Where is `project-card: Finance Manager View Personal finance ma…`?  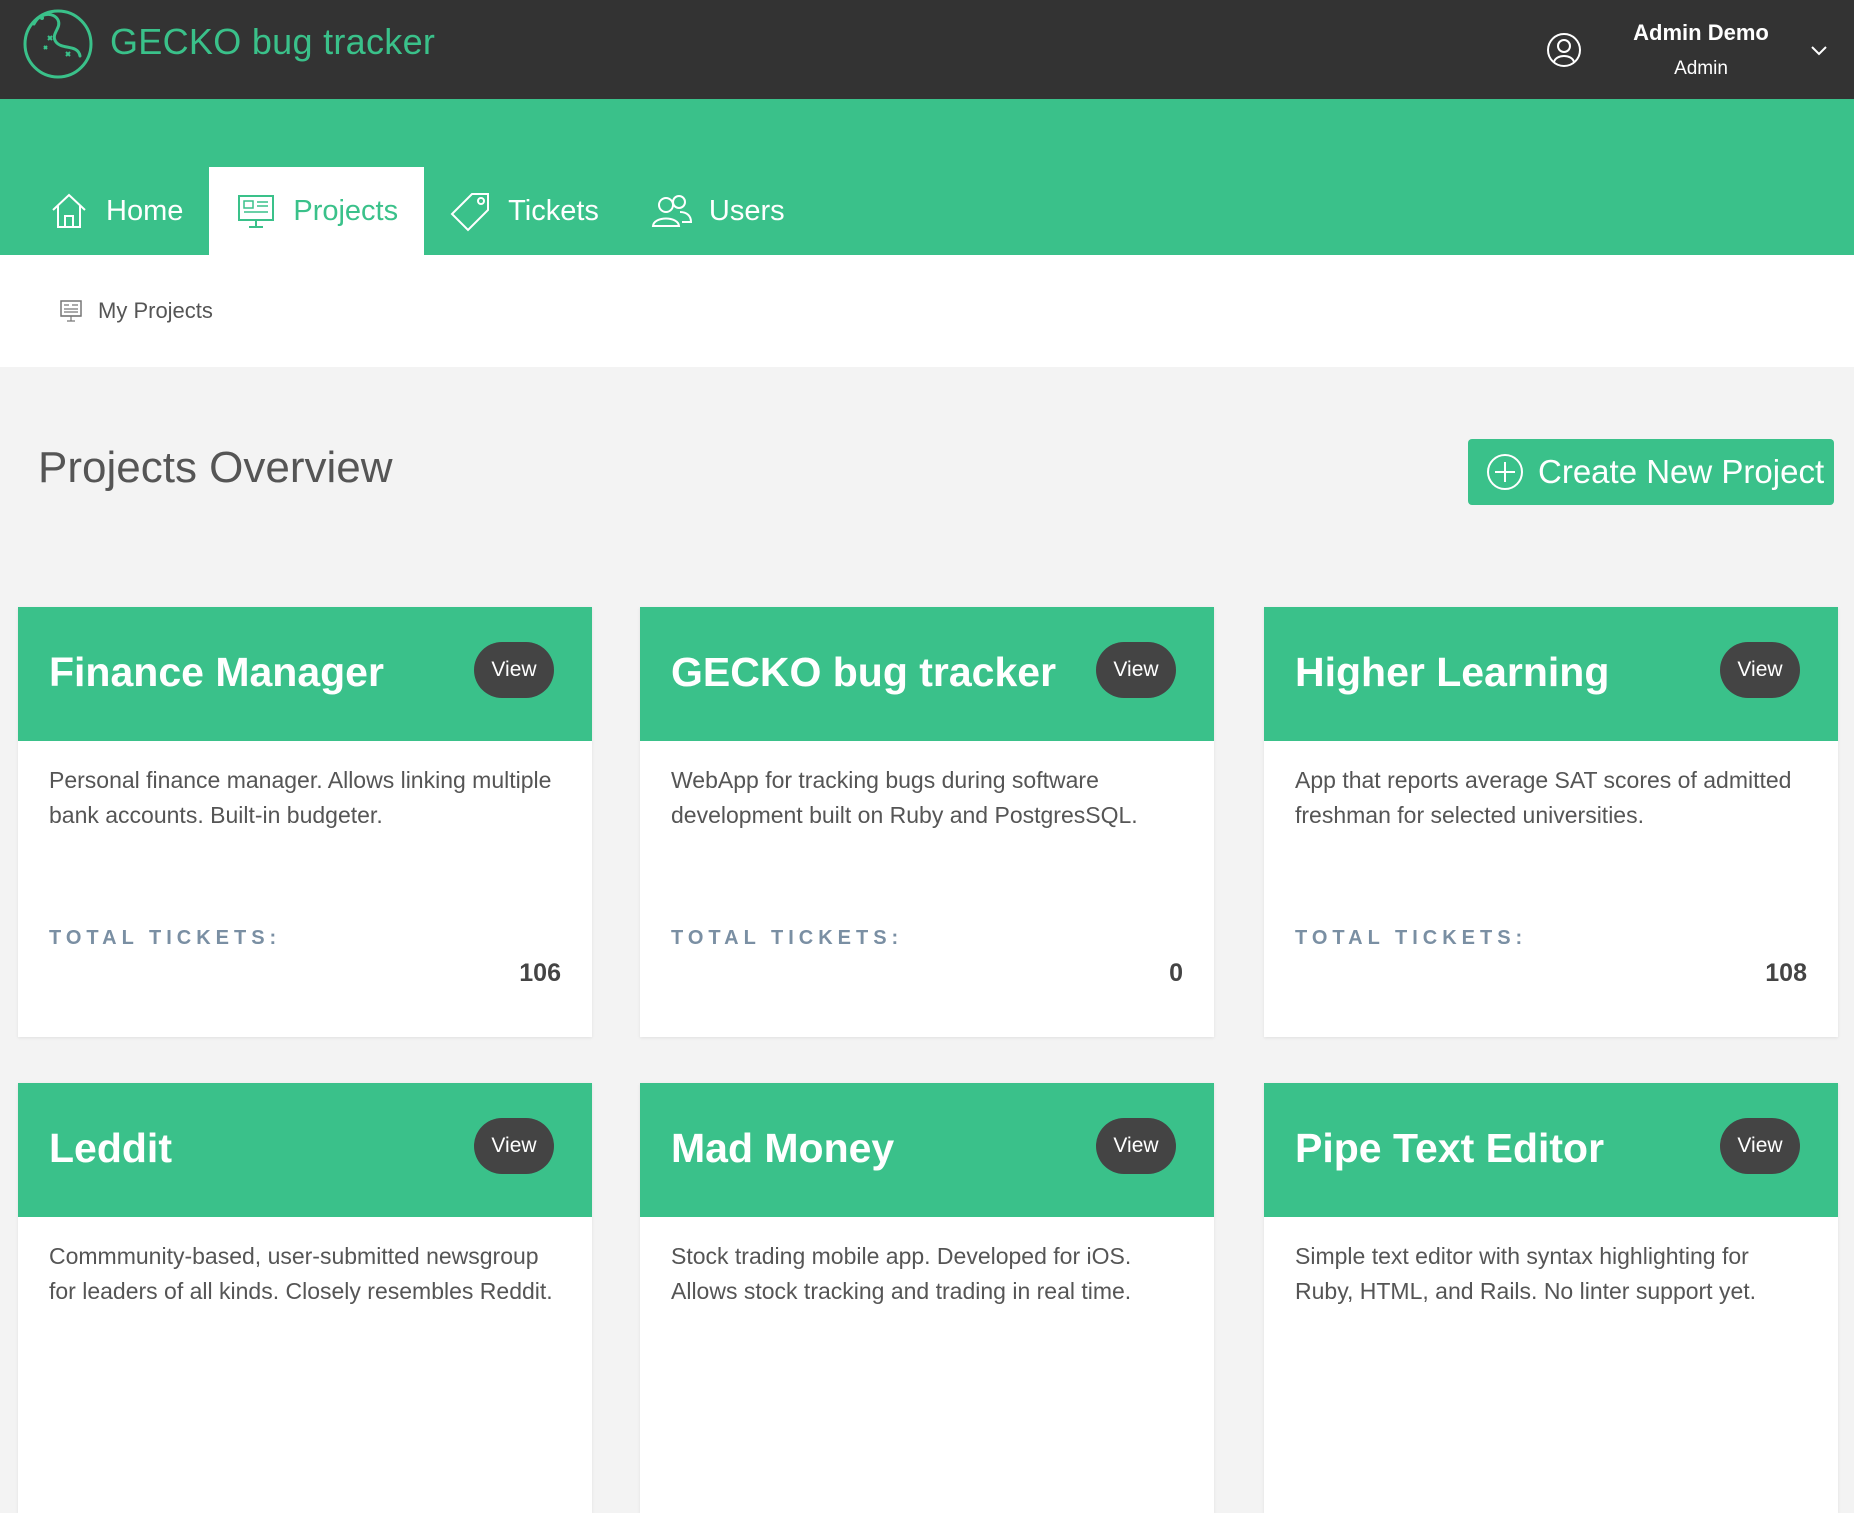 project-card: Finance Manager View Personal finance ma… is located at coordinates (305, 822).